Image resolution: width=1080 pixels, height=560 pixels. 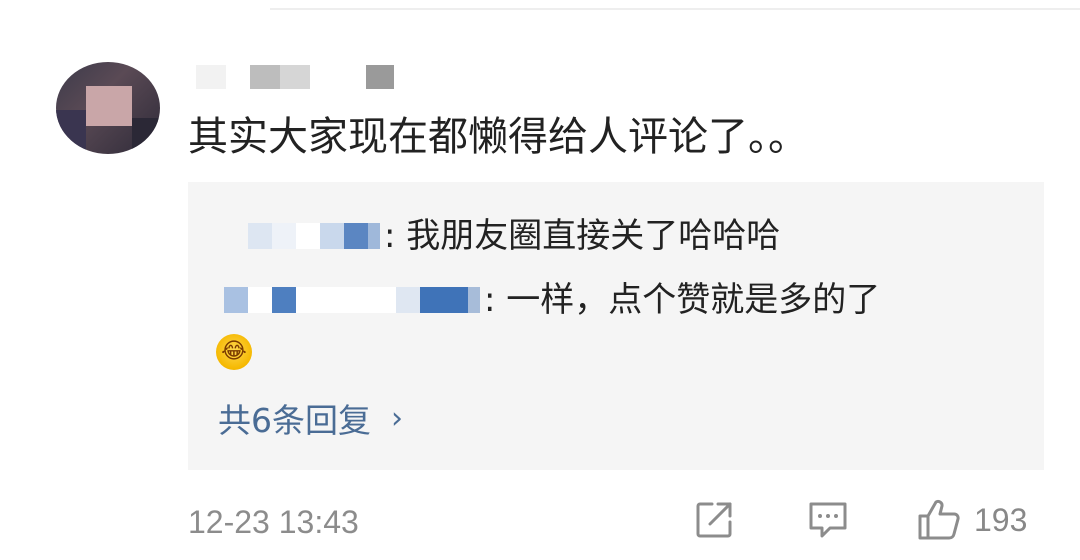 What do you see at coordinates (294, 420) in the screenshot?
I see `view-all-replies-label: 共6条回复` at bounding box center [294, 420].